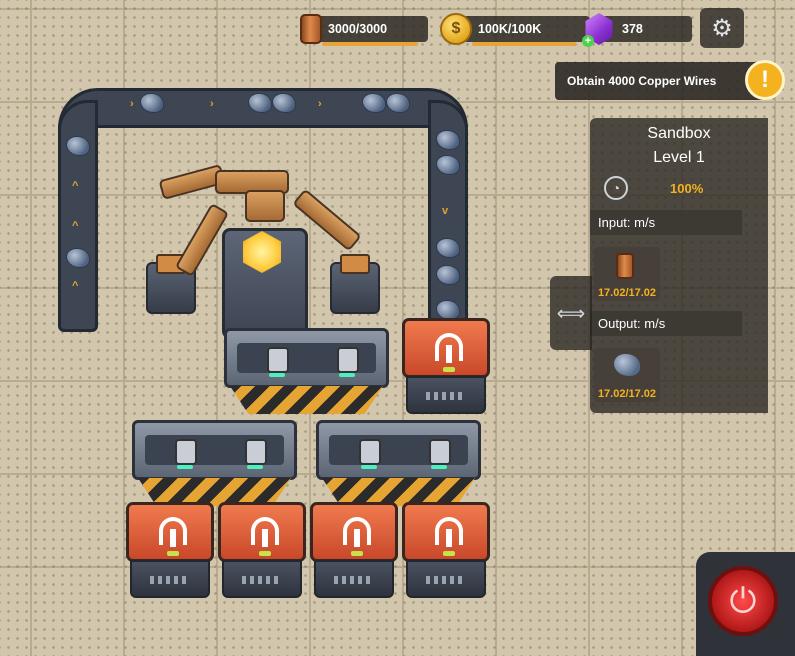 Image resolution: width=795 pixels, height=656 pixels. Describe the element at coordinates (666, 323) in the screenshot. I see `output-label: Output: m/s` at that location.